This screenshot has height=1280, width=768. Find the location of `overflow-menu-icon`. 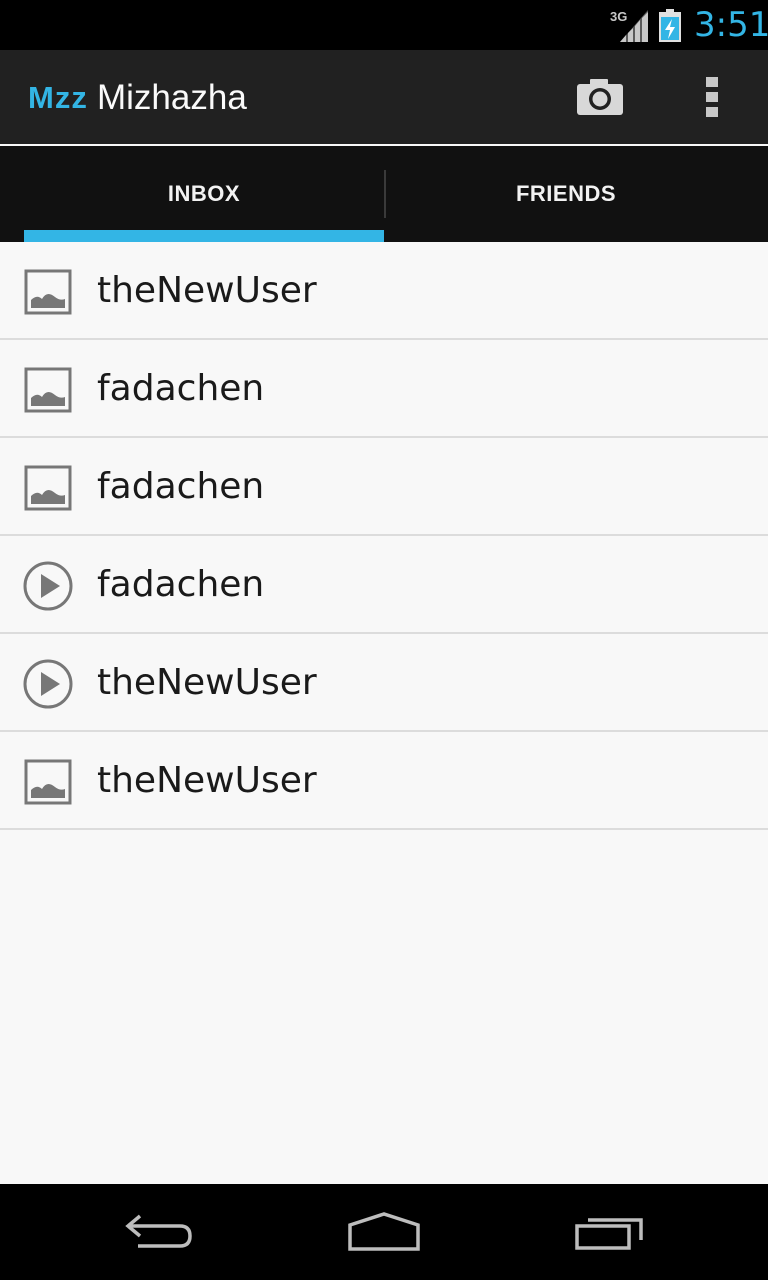

overflow-menu-icon is located at coordinates (712, 97).